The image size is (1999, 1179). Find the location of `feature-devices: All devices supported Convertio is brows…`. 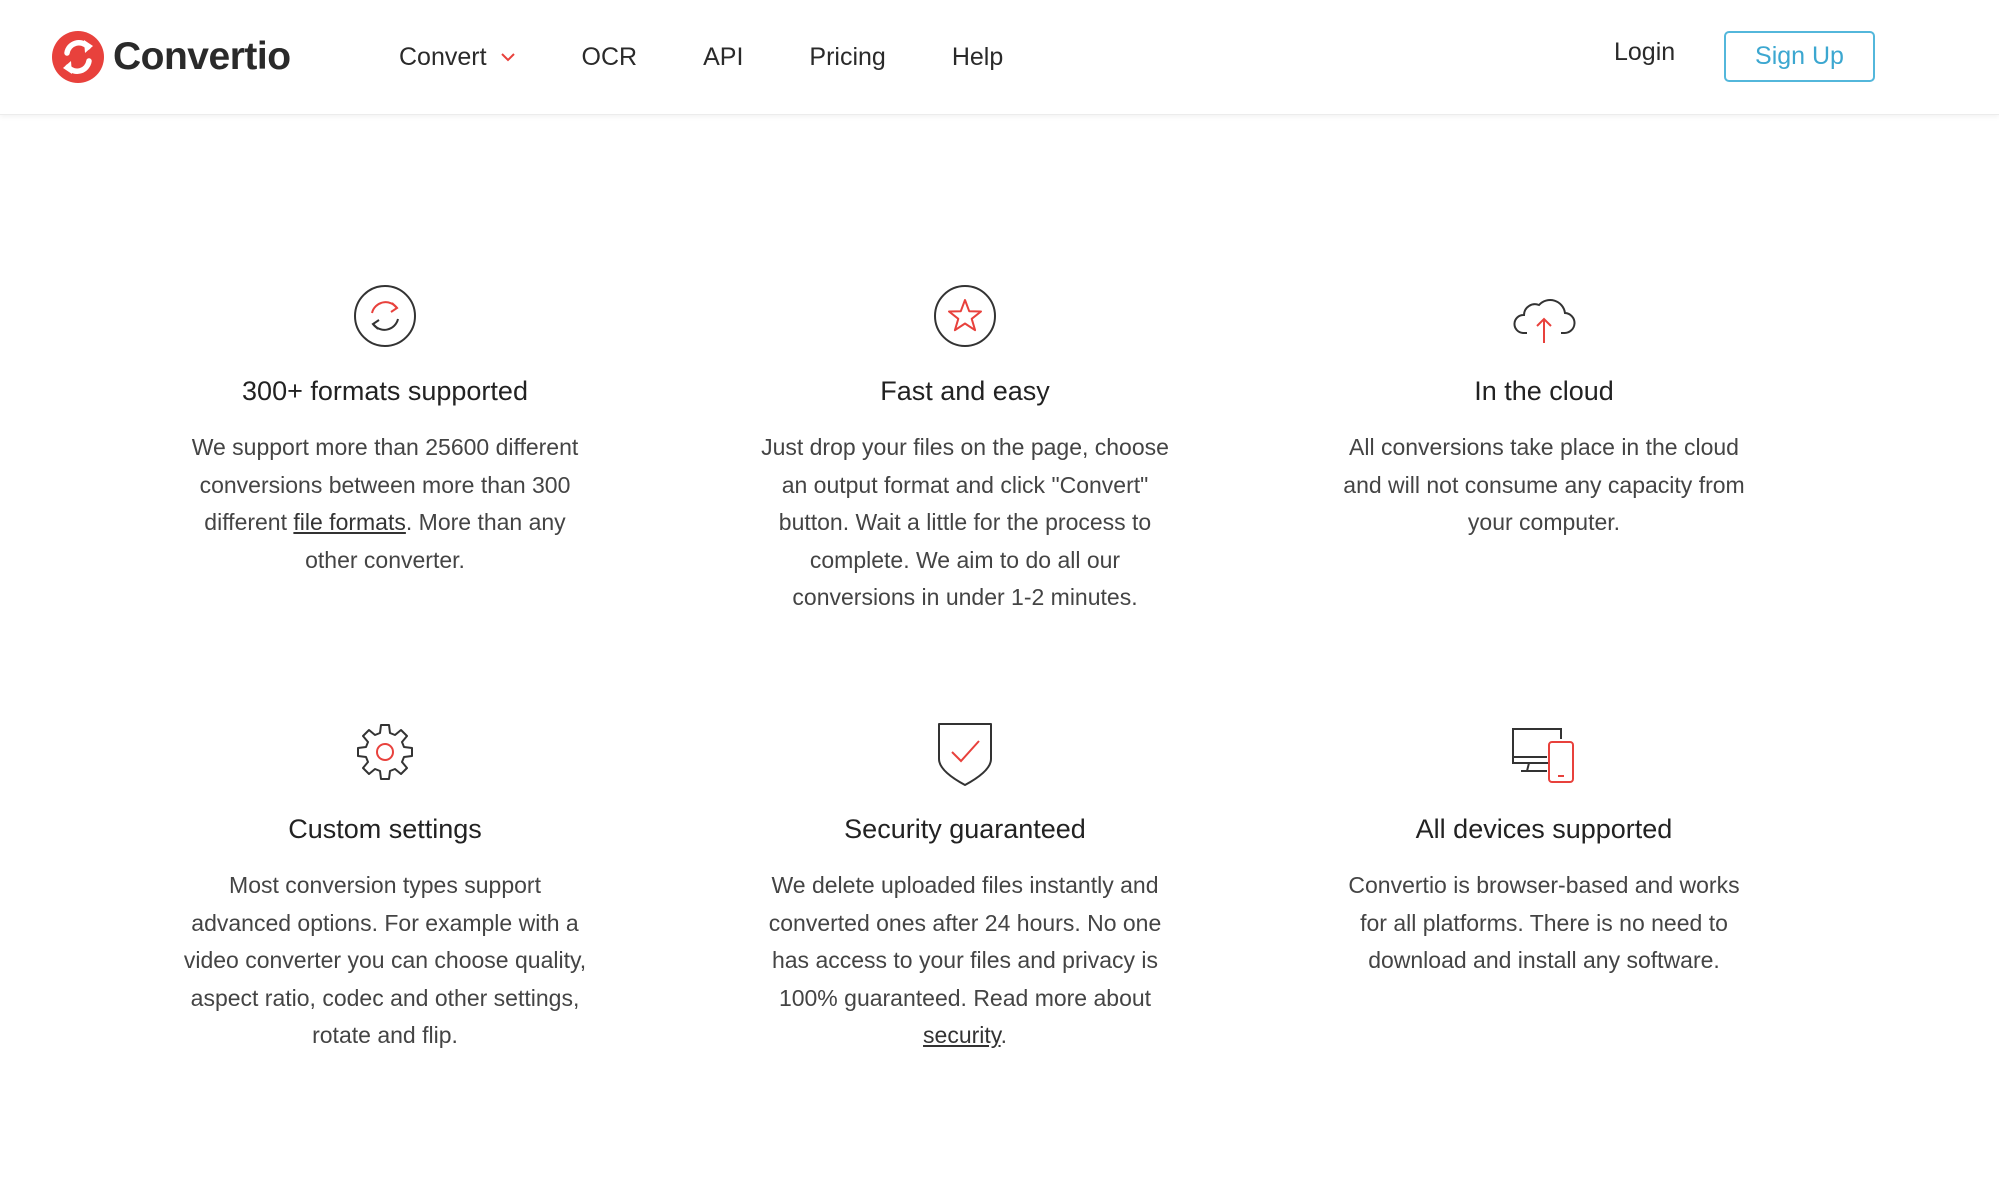

feature-devices: All devices supported Convertio is brows… is located at coordinates (1544, 849).